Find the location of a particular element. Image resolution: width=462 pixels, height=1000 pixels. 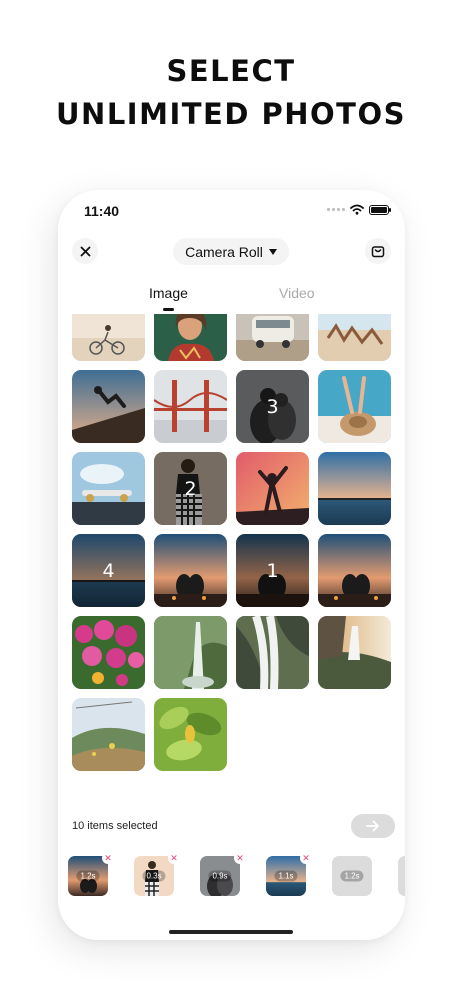

bag-button is located at coordinates (378, 251).